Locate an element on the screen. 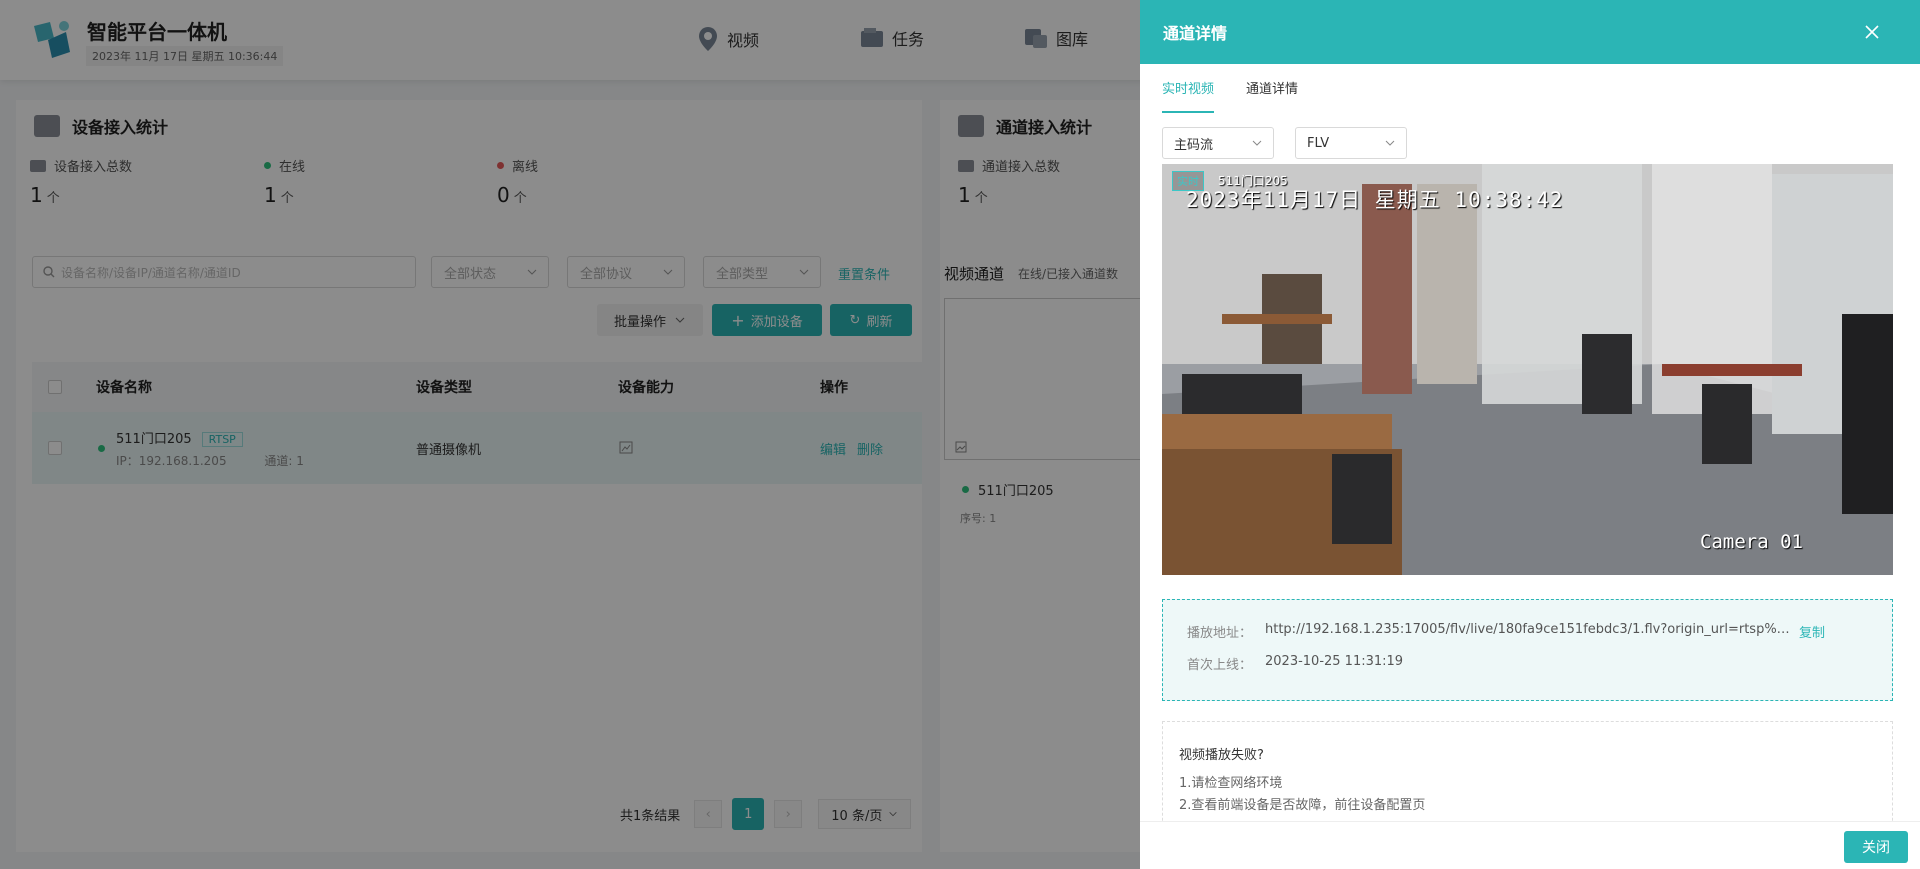 This screenshot has width=1920, height=869. close-icon is located at coordinates (1872, 32).